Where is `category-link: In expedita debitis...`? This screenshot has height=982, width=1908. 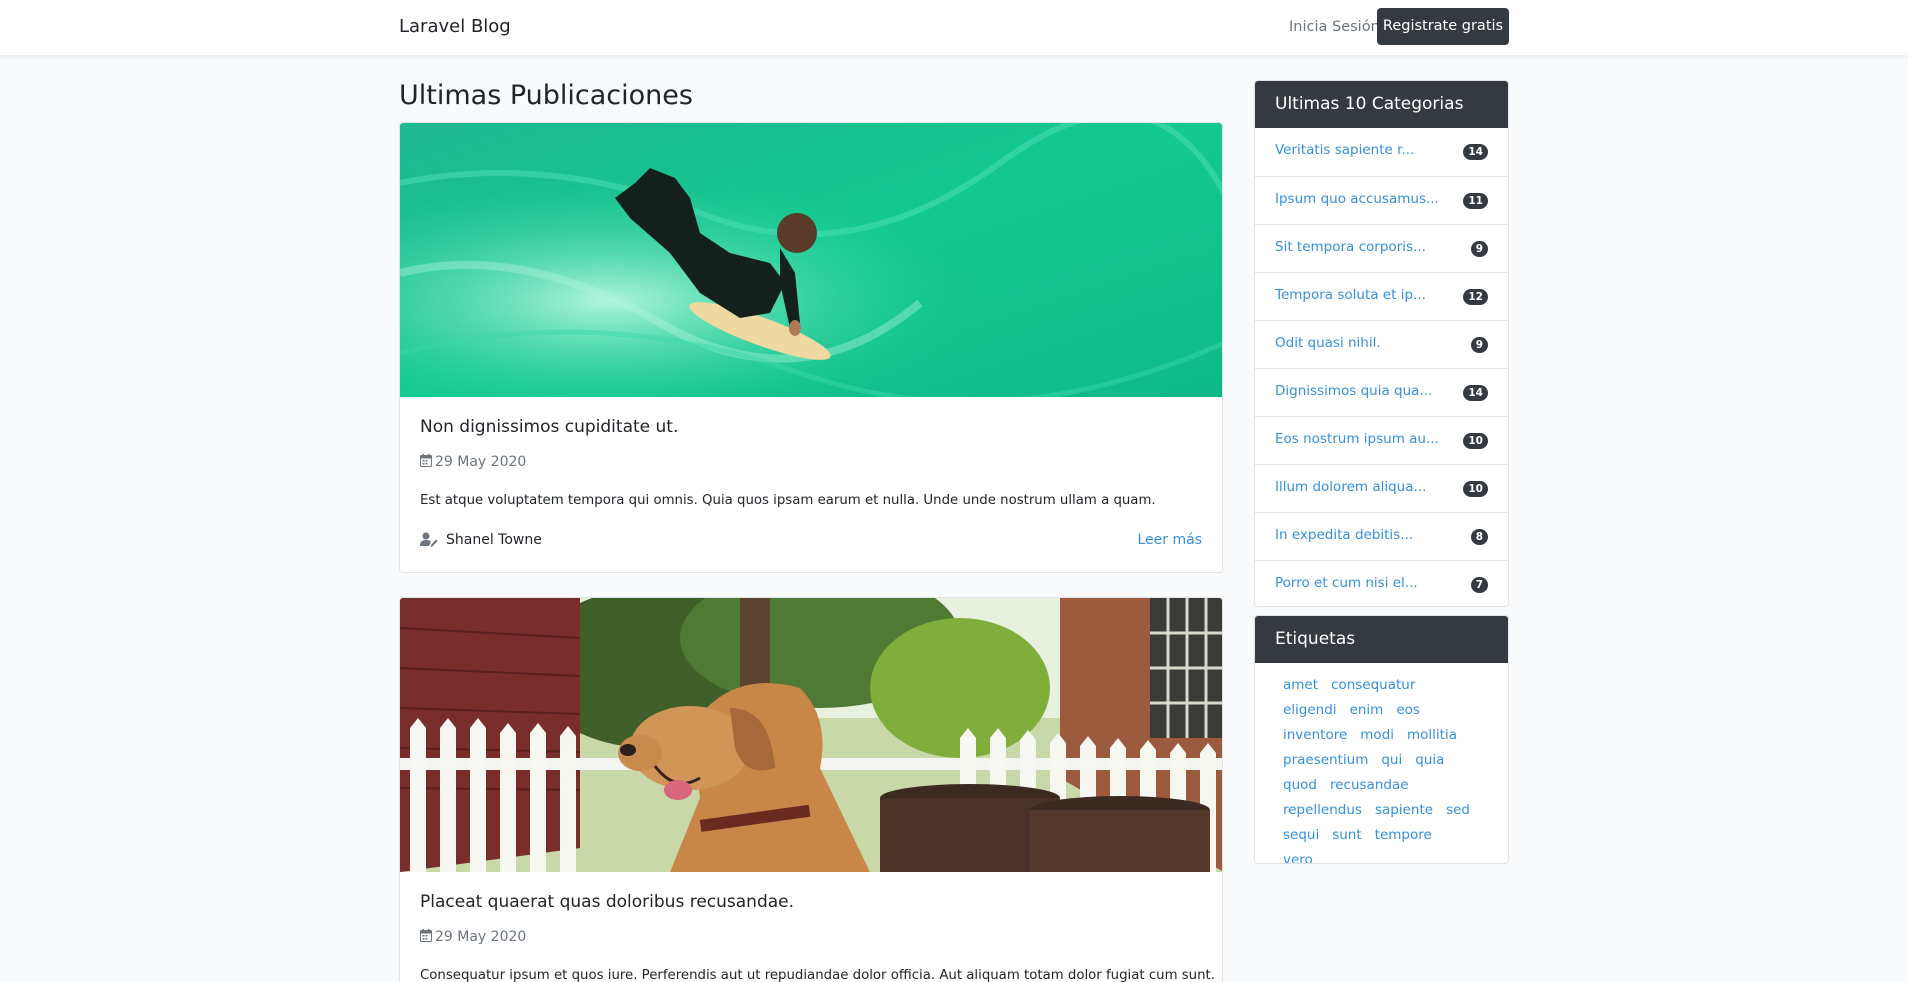 category-link: In expedita debitis... is located at coordinates (1344, 535).